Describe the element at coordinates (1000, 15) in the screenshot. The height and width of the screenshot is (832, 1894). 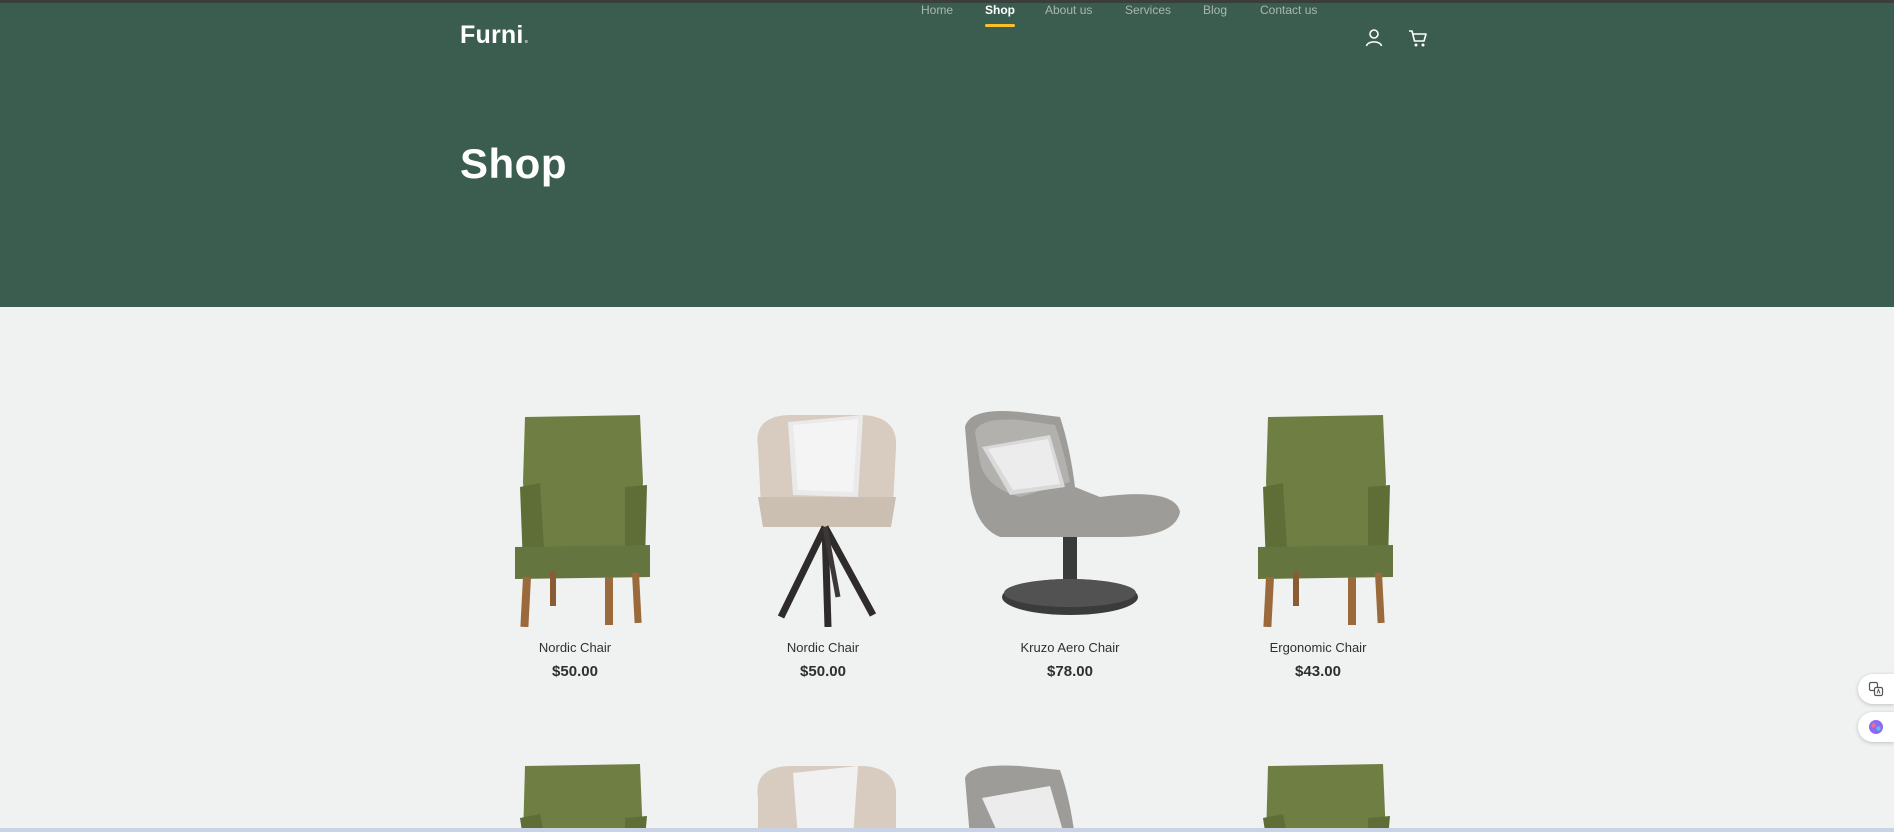
I see `nav-item-shop: Shop` at that location.